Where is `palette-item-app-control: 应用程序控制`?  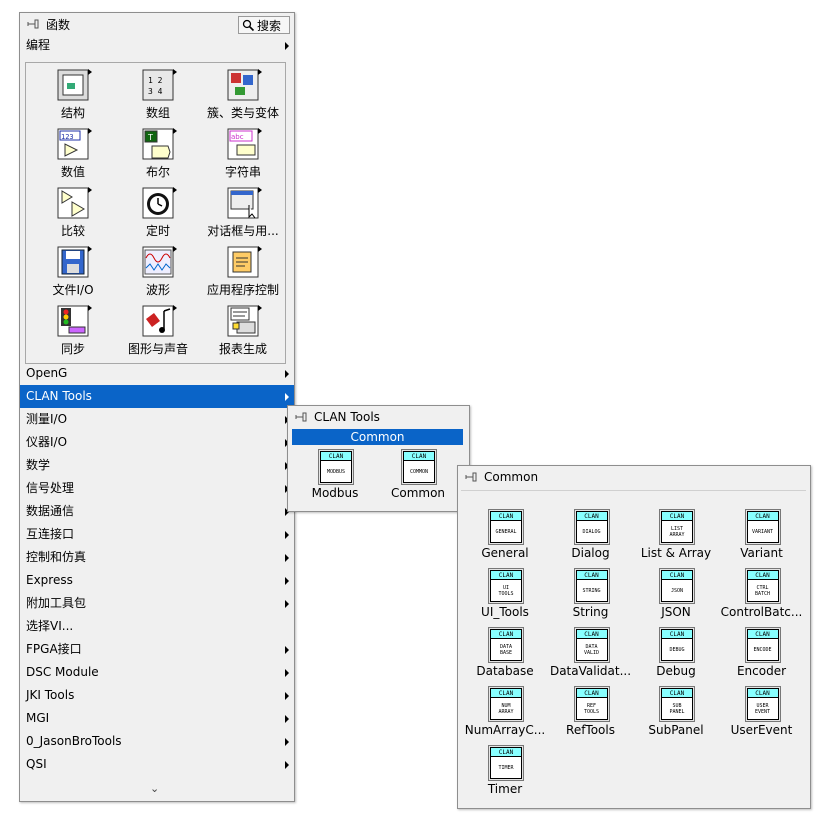
palette-item-app-control: 应用程序控制 is located at coordinates (243, 271).